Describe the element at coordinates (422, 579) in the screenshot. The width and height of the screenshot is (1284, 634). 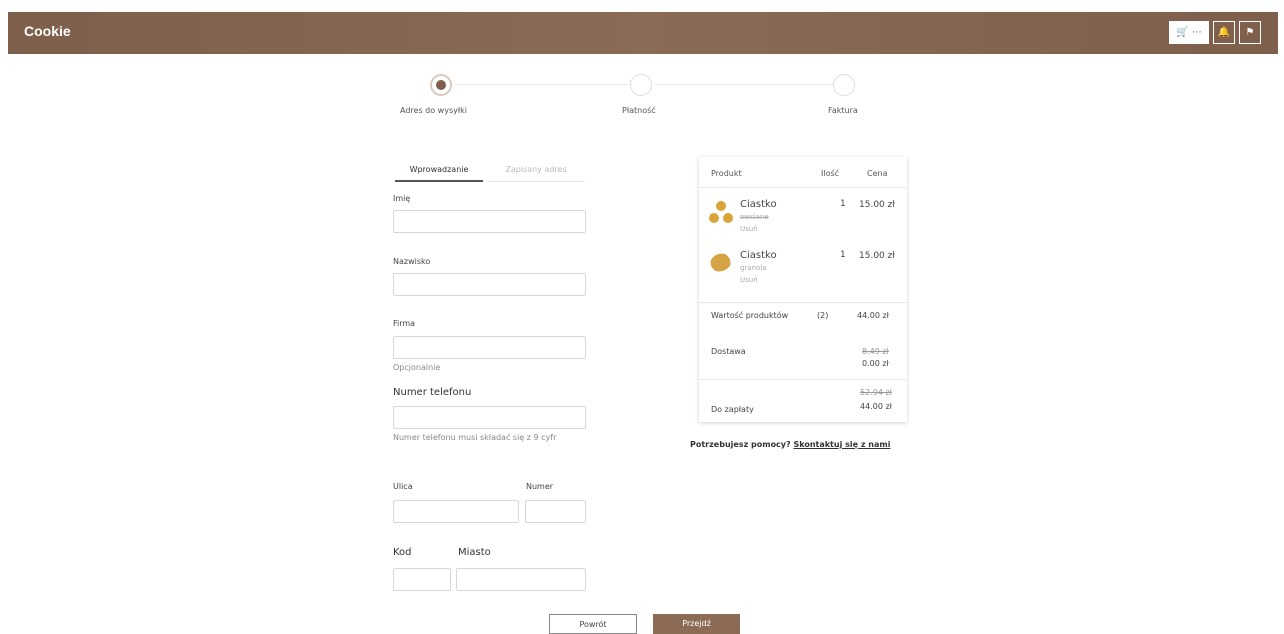
I see `zip-input` at that location.